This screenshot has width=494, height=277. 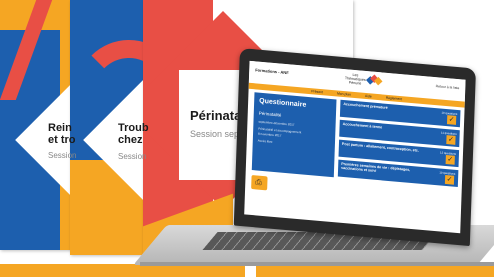 What do you see at coordinates (133, 128) in the screenshot?
I see `brochure-title: Troub` at bounding box center [133, 128].